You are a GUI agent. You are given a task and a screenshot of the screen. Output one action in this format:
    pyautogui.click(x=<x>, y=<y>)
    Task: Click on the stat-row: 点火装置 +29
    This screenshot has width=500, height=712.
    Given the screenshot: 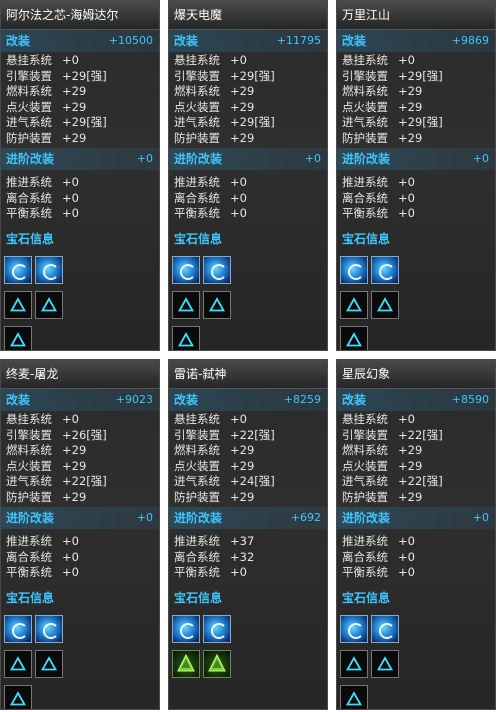 What is the action you would take?
    pyautogui.click(x=418, y=108)
    